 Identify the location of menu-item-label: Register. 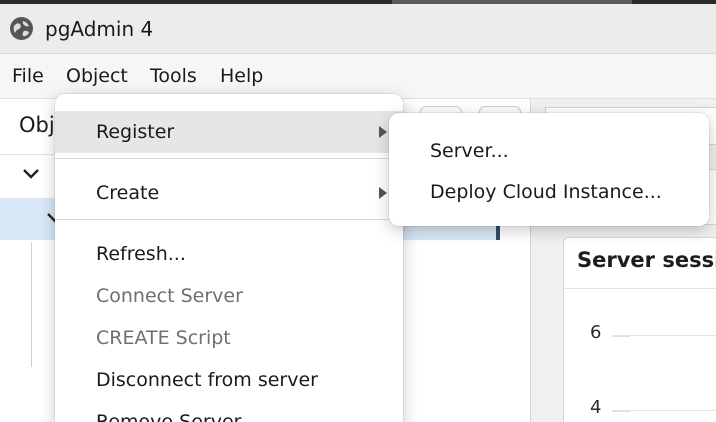
(135, 132).